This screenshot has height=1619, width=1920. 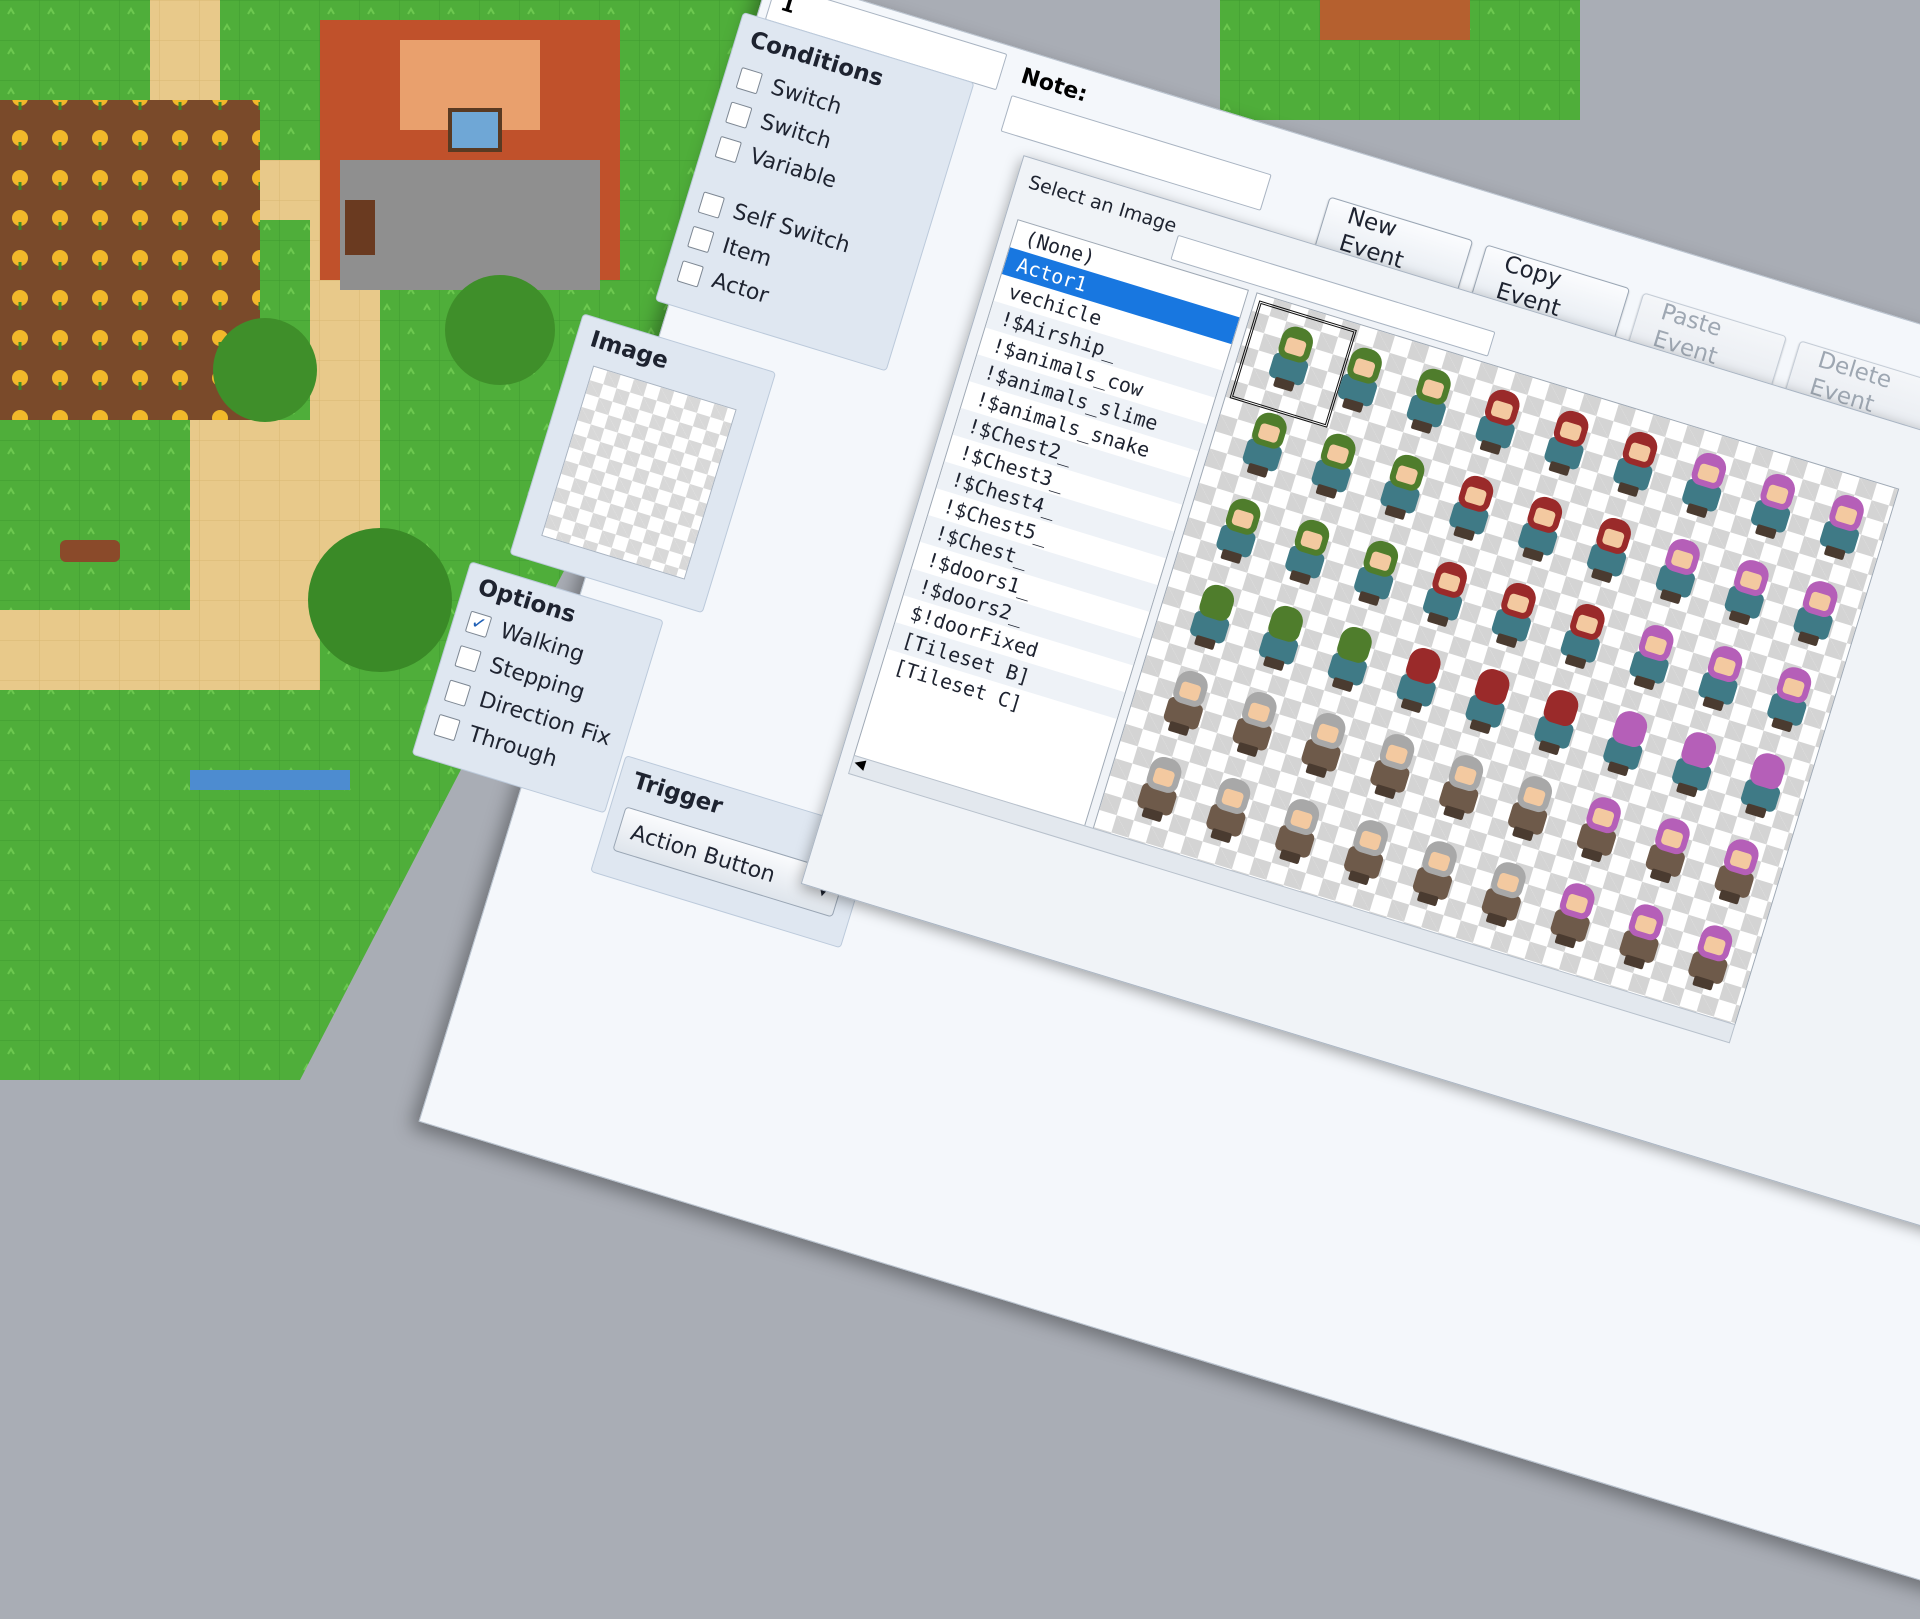 What do you see at coordinates (1102, 204) in the screenshot?
I see `dialog-title: Select an Image` at bounding box center [1102, 204].